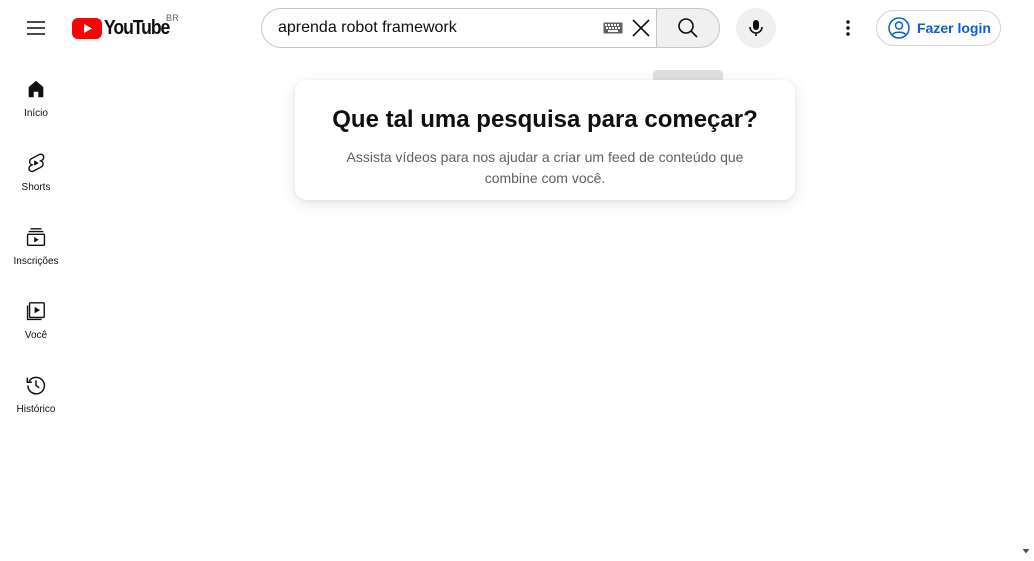  Describe the element at coordinates (1026, 551) in the screenshot. I see `scroll-down-arrow-icon` at that location.